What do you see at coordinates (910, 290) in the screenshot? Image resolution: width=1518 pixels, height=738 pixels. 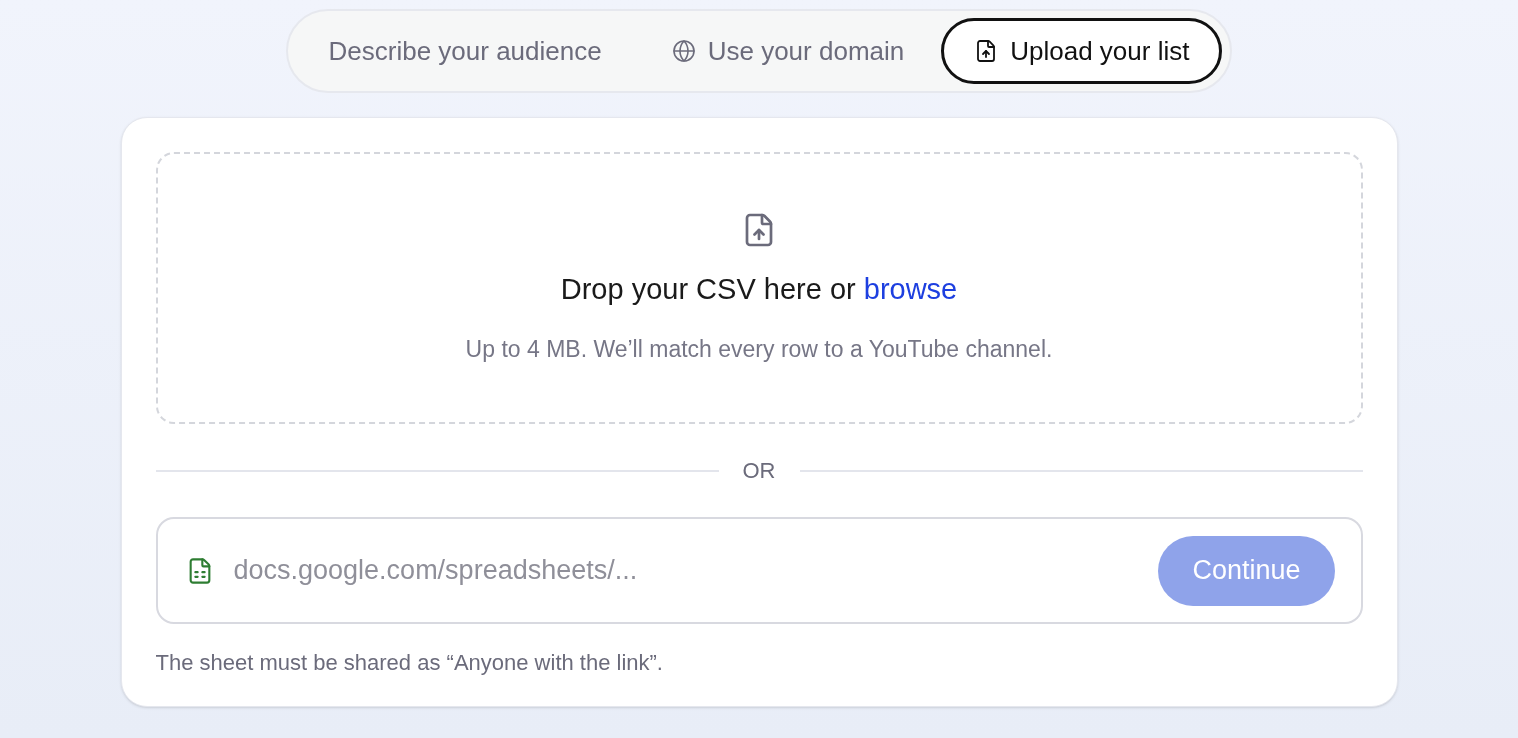 I see `browse-link: browse` at bounding box center [910, 290].